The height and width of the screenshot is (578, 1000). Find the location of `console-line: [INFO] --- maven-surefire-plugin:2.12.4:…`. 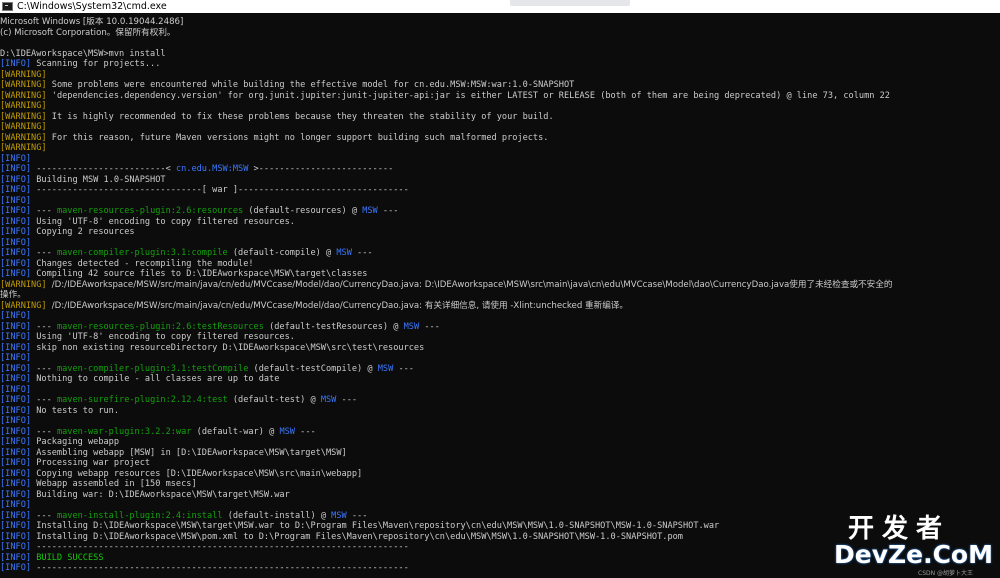

console-line: [INFO] --- maven-surefire-plugin:2.12.4:… is located at coordinates (178, 400).